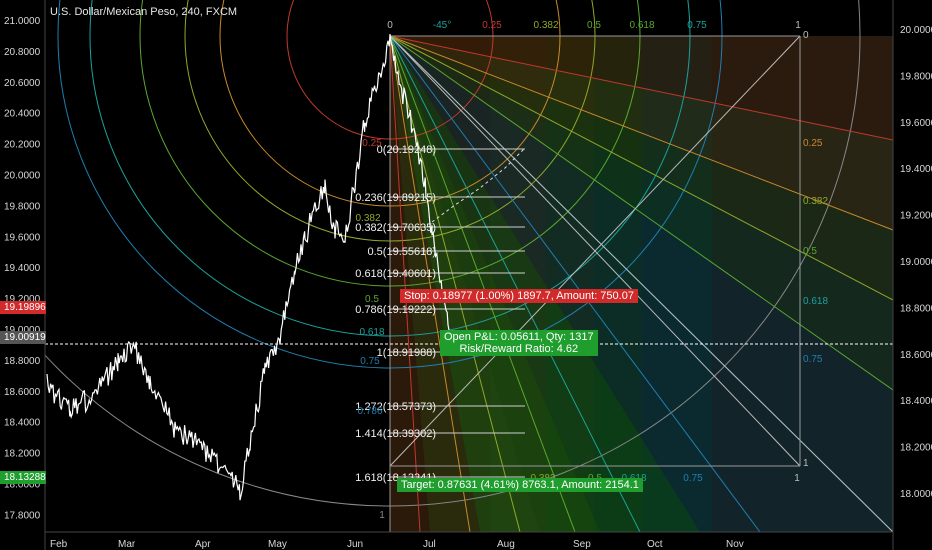 The height and width of the screenshot is (550, 932). I want to click on arc-label: 0.382, so click(367, 218).